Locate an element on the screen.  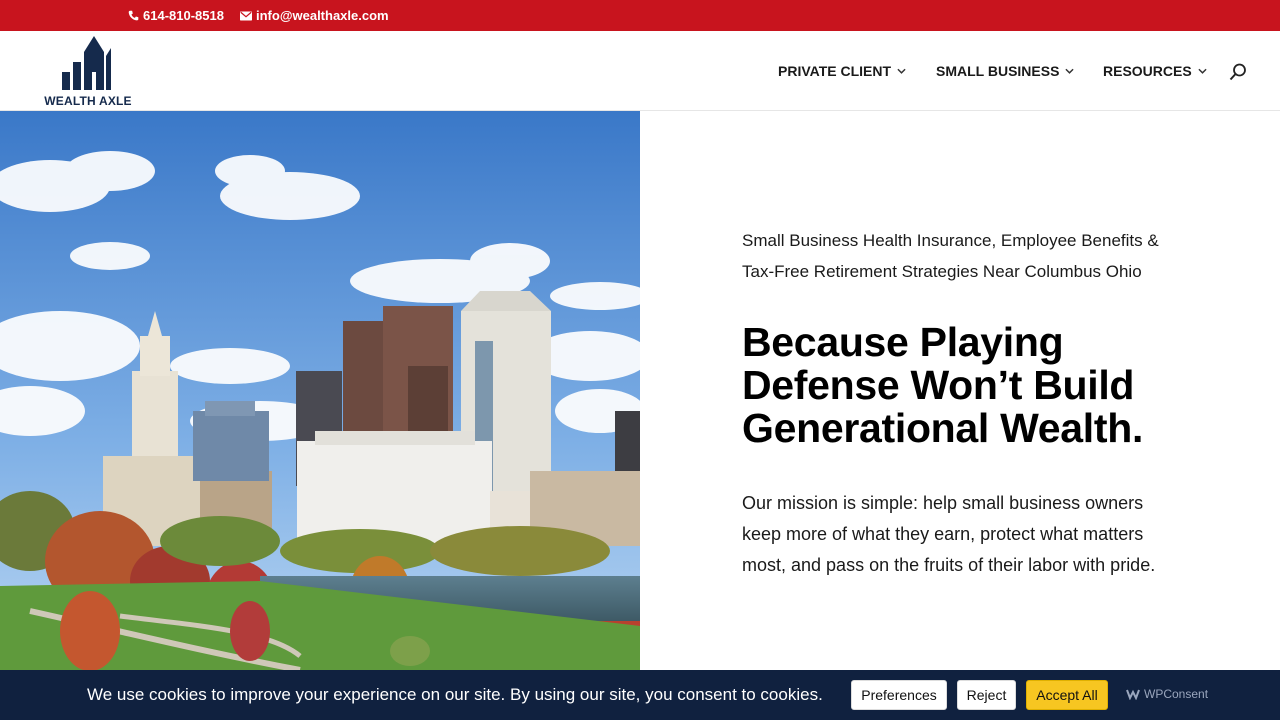
site-logo: WEALTH AXLE is located at coordinates (88, 71).